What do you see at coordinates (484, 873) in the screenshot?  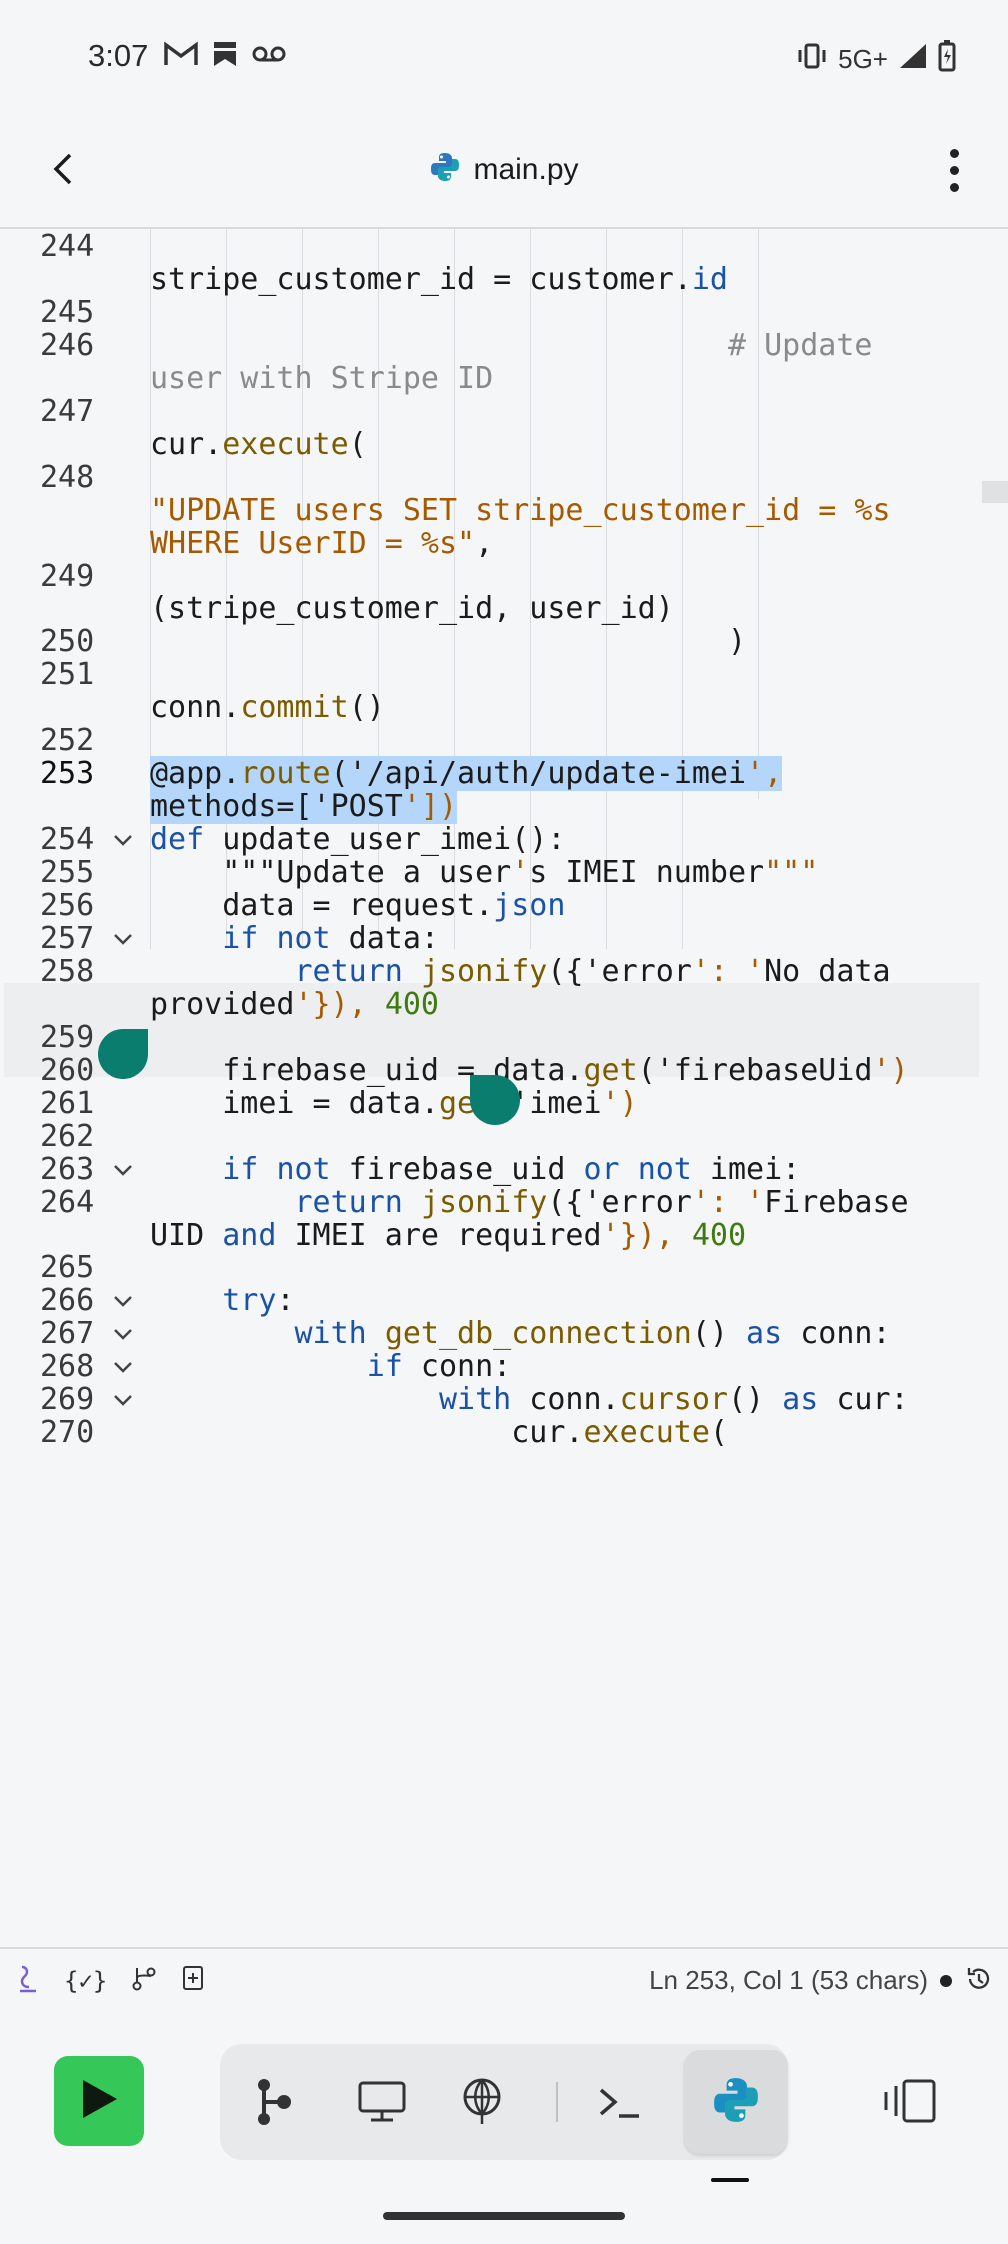 I see `code-text: """Update a user's IMEI number"""` at bounding box center [484, 873].